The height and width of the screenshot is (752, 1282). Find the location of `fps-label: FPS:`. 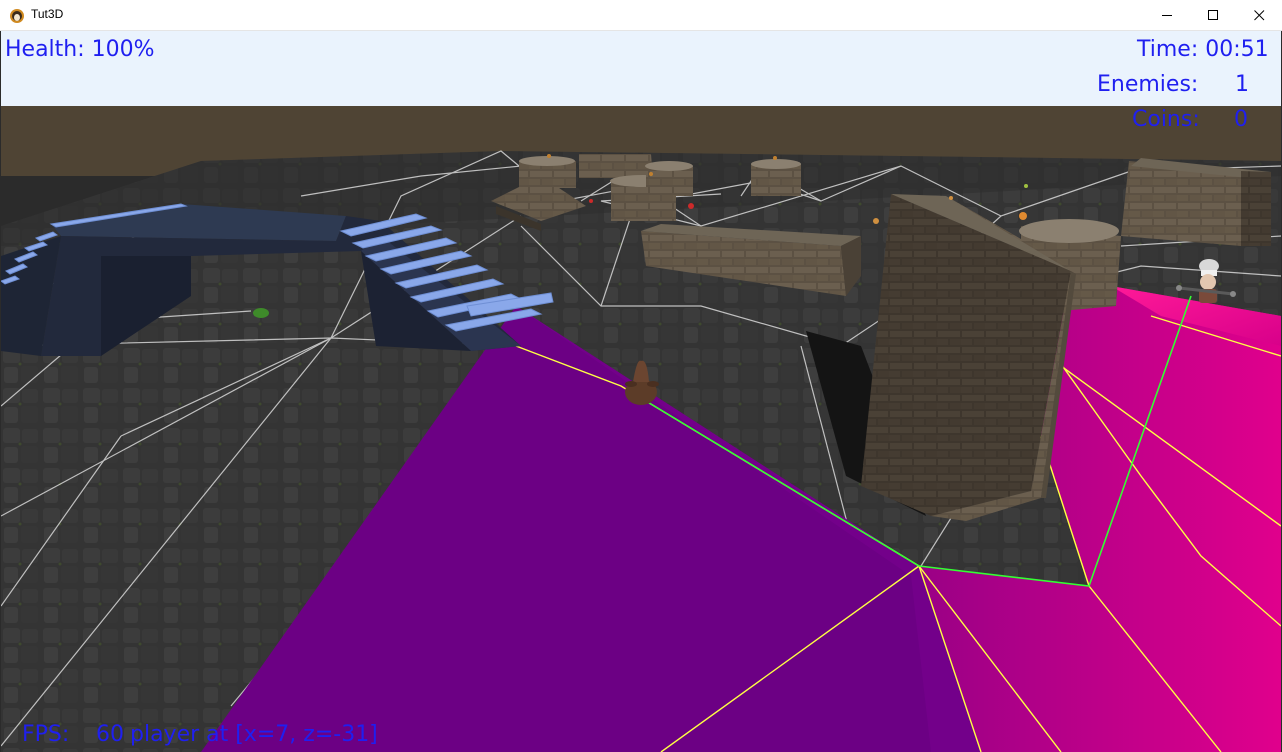

fps-label: FPS: is located at coordinates (46, 734).